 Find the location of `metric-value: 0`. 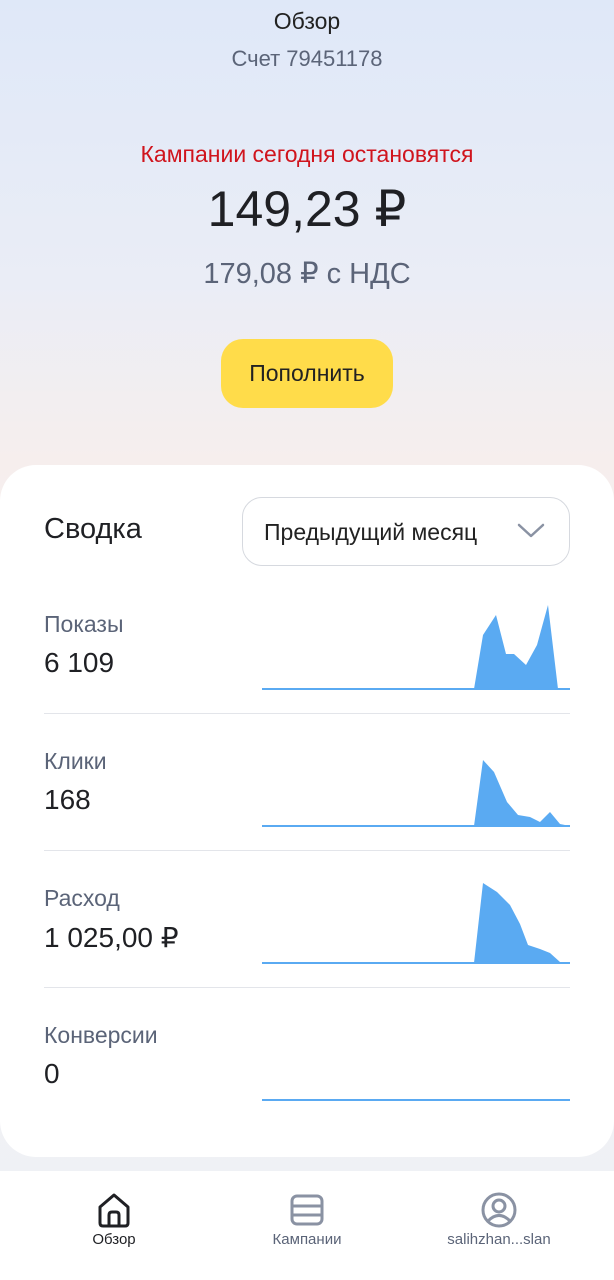

metric-value: 0 is located at coordinates (52, 1073).